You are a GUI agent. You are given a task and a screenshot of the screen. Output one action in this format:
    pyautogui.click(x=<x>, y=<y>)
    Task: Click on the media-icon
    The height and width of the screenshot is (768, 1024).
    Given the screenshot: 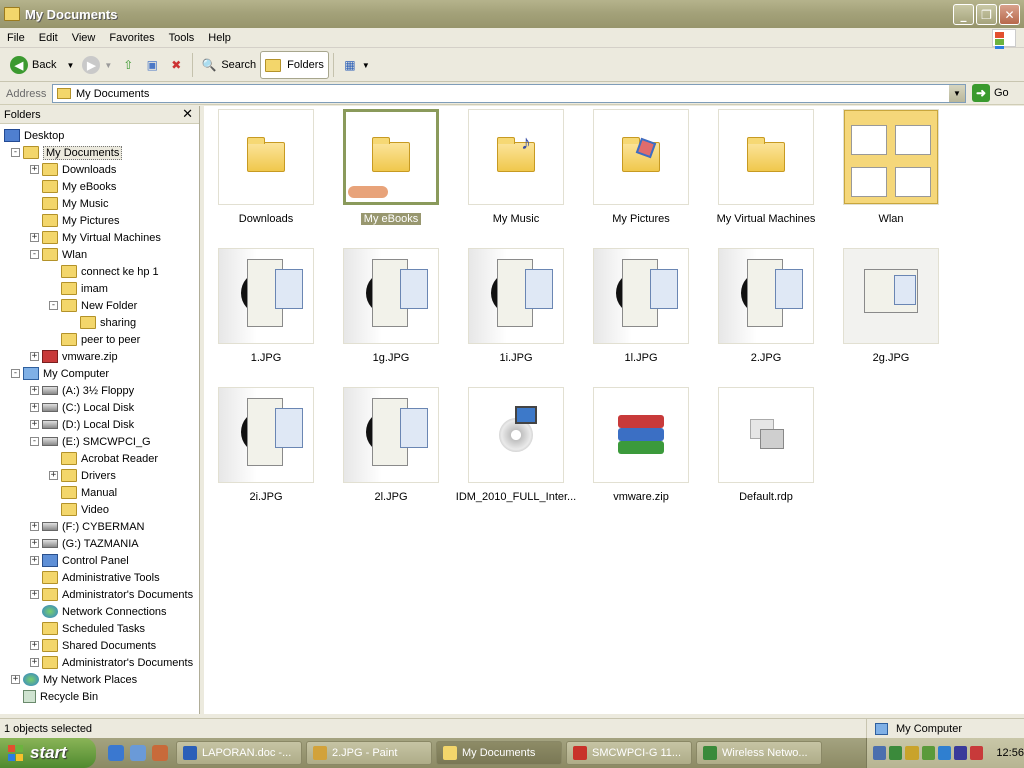 What is the action you would take?
    pyautogui.click(x=160, y=753)
    